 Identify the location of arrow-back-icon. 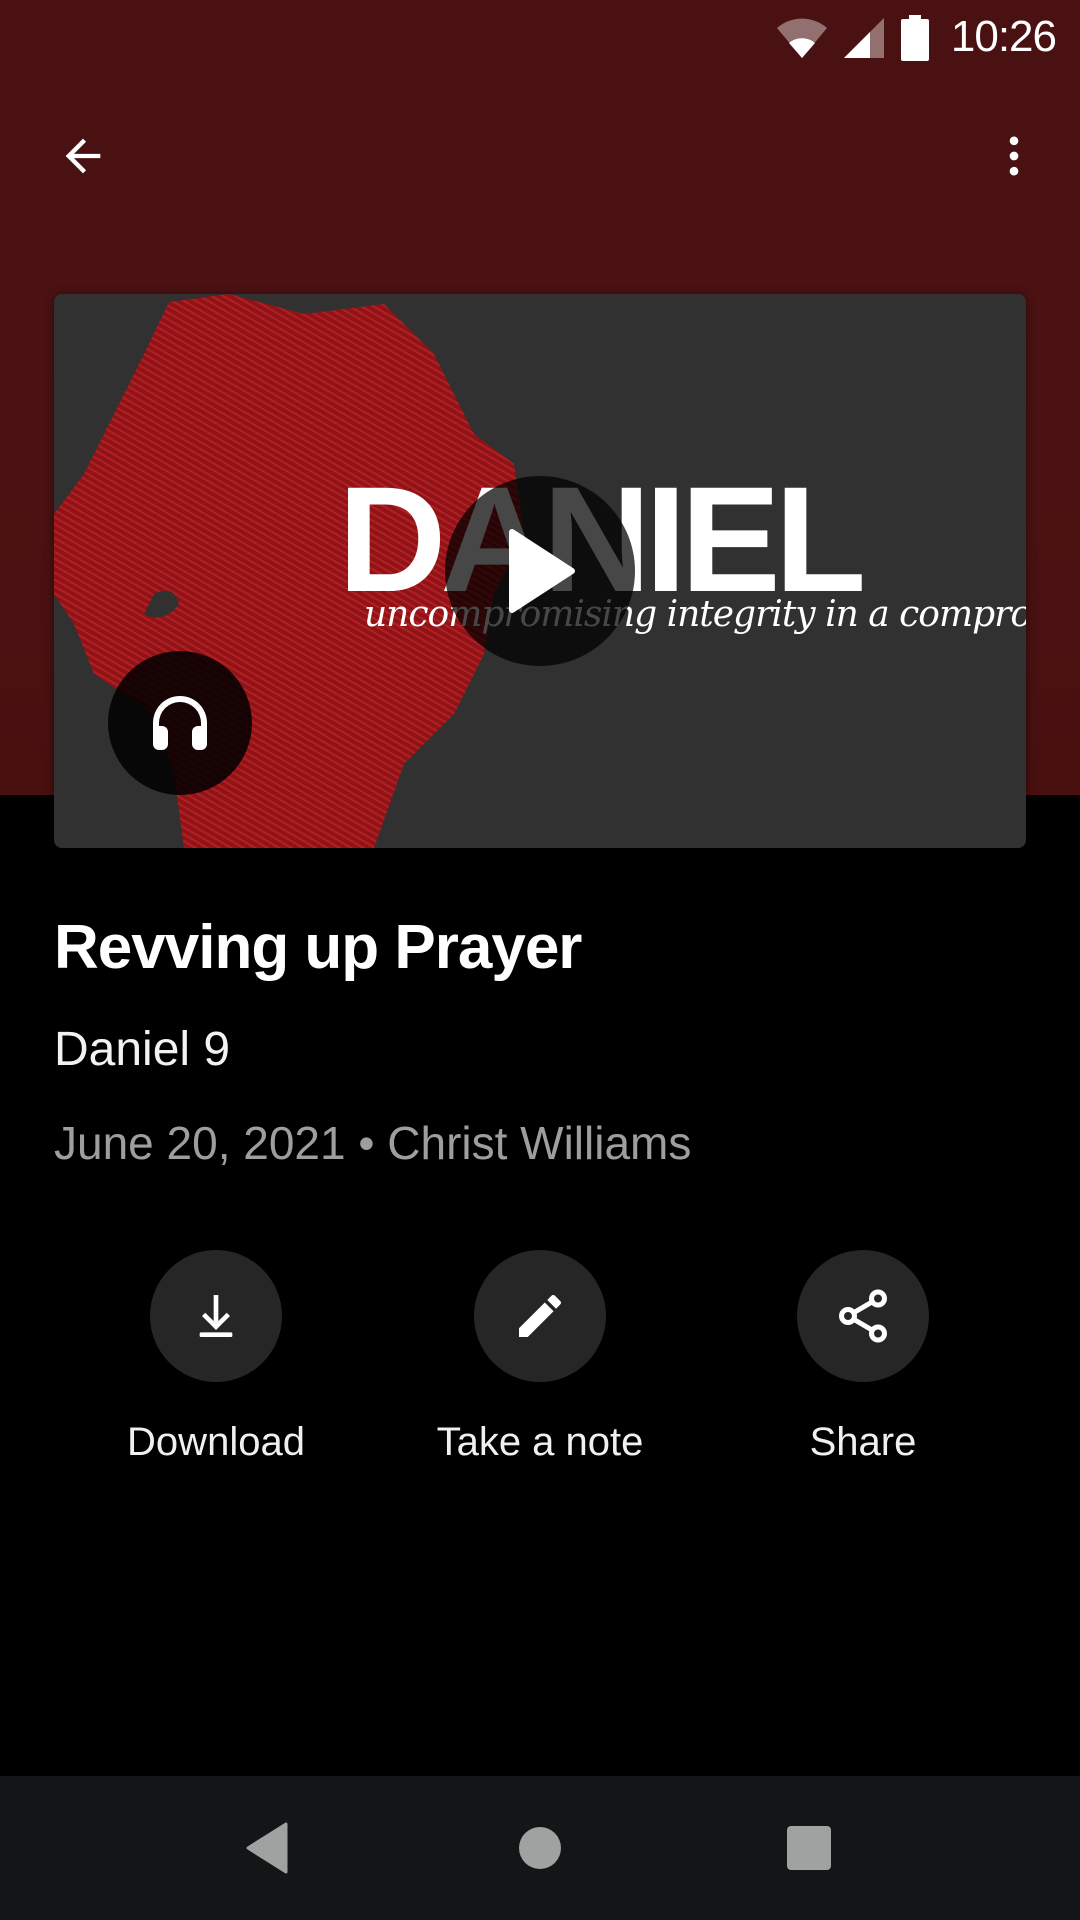
(83, 156).